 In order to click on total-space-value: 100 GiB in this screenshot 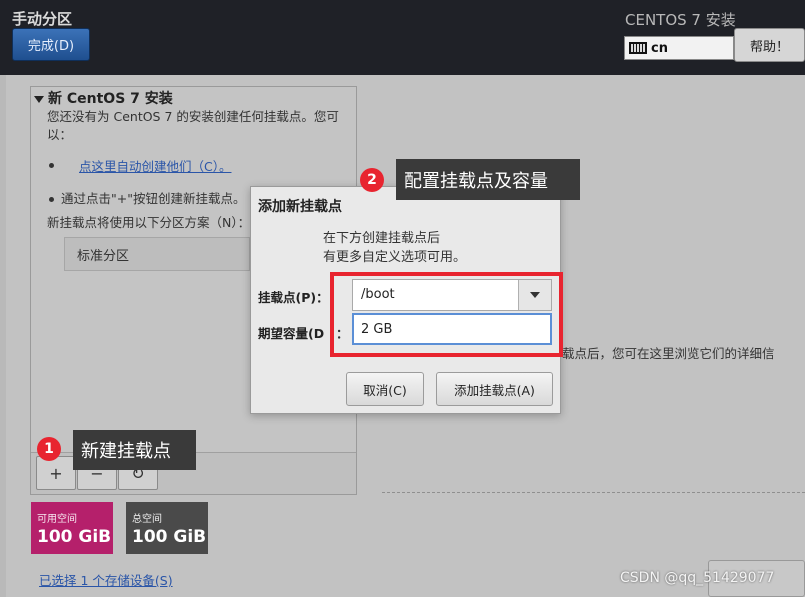, I will do `click(169, 537)`.